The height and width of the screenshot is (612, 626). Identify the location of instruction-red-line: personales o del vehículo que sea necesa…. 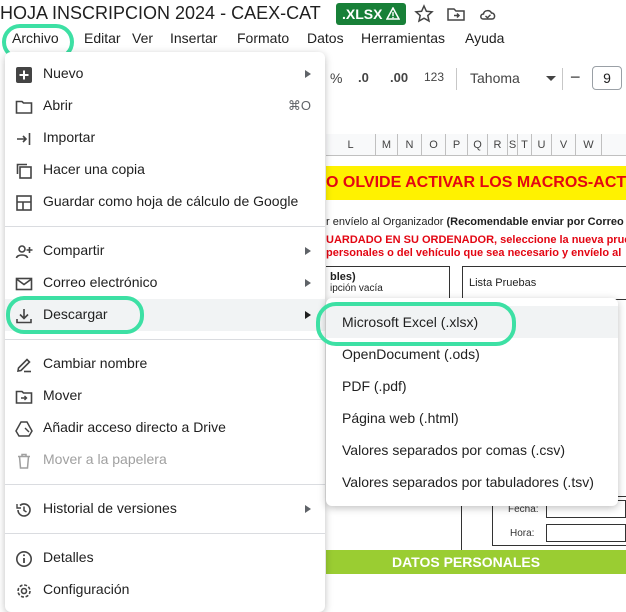
(474, 253).